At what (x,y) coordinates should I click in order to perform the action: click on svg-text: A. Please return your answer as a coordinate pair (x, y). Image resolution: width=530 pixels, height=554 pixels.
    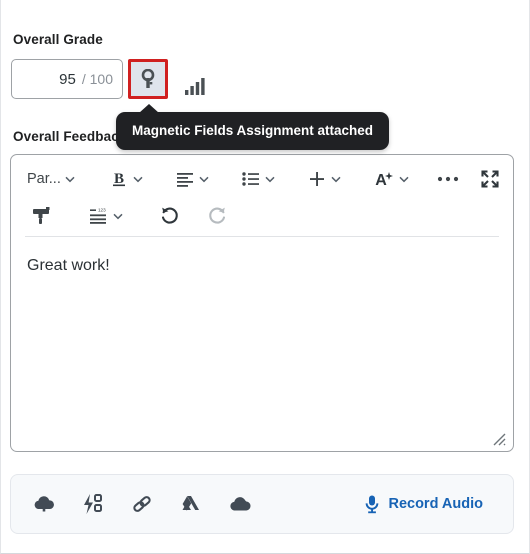
    Looking at the image, I should click on (381, 180).